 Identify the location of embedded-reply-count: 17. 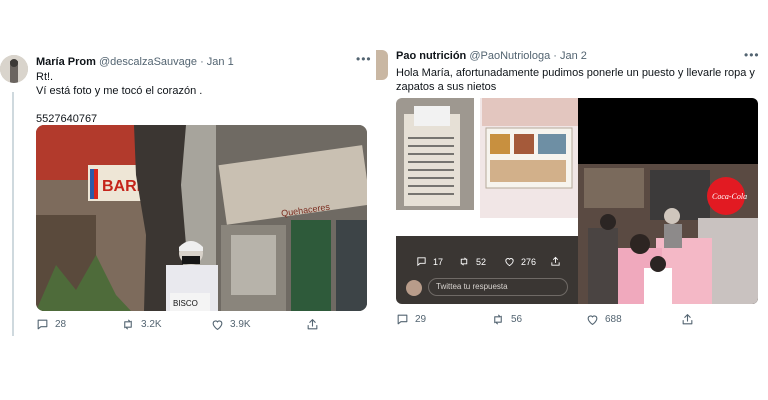
(438, 261).